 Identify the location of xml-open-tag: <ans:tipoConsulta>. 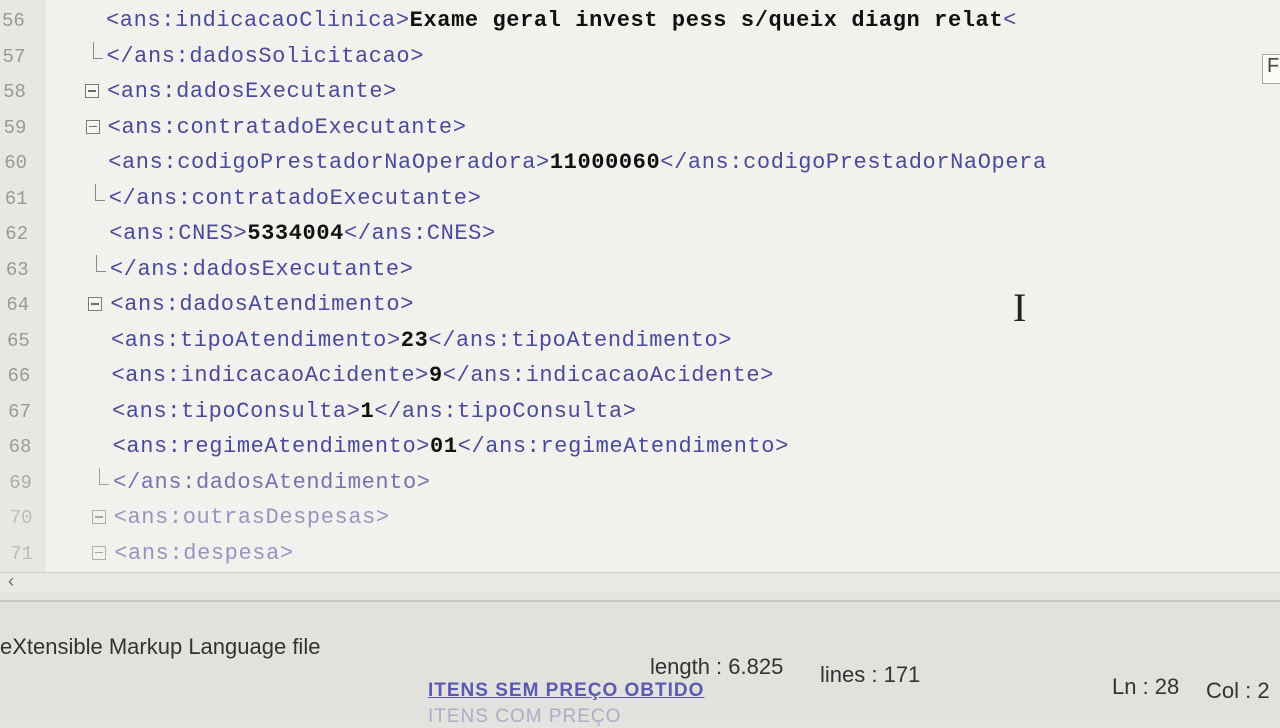
(236, 411).